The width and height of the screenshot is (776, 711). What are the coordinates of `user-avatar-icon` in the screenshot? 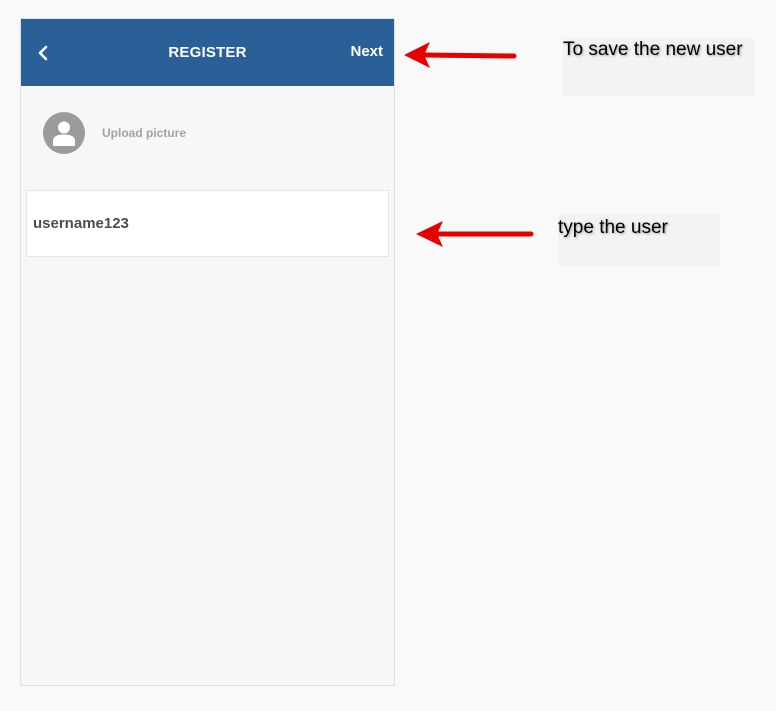 It's located at (64, 133).